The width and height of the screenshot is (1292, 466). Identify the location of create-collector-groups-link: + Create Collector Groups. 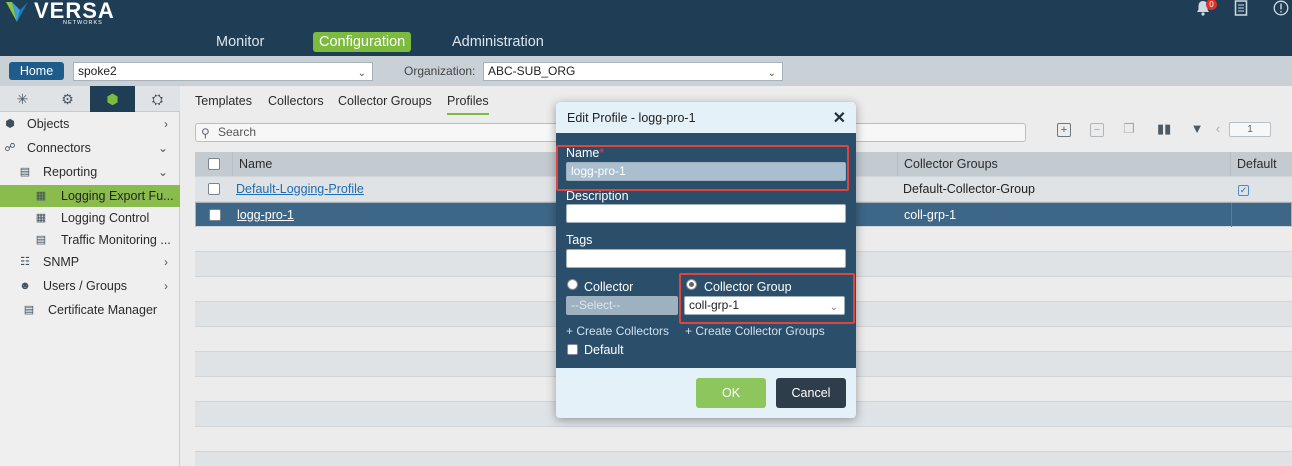
(755, 331).